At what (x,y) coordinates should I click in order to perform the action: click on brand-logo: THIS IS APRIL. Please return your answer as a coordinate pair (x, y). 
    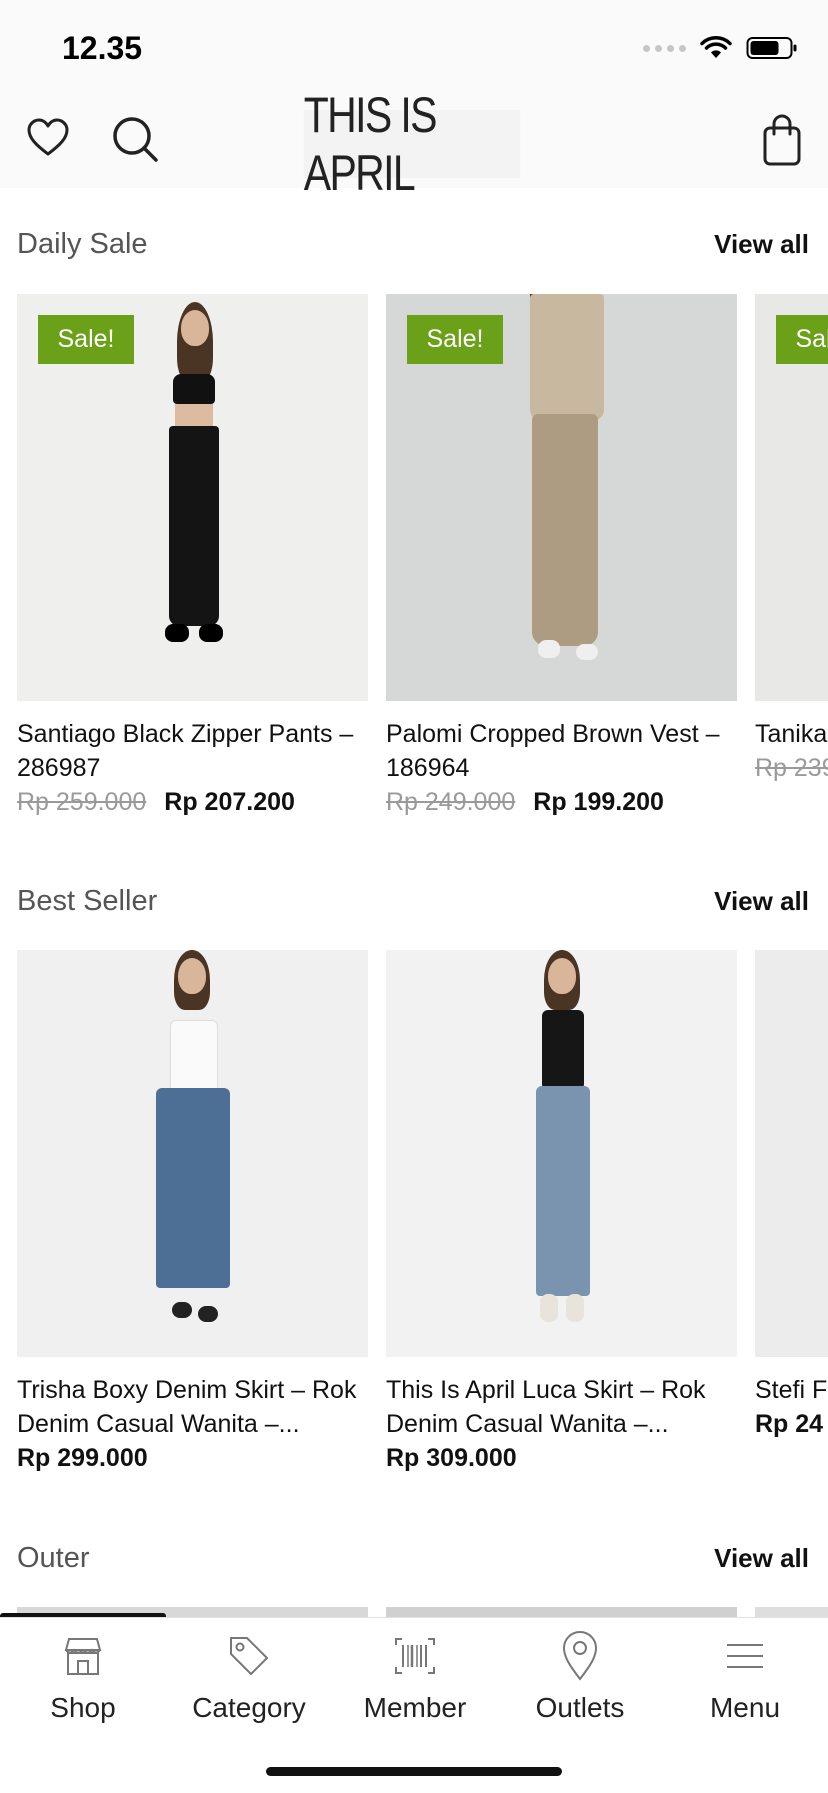
    Looking at the image, I should click on (412, 144).